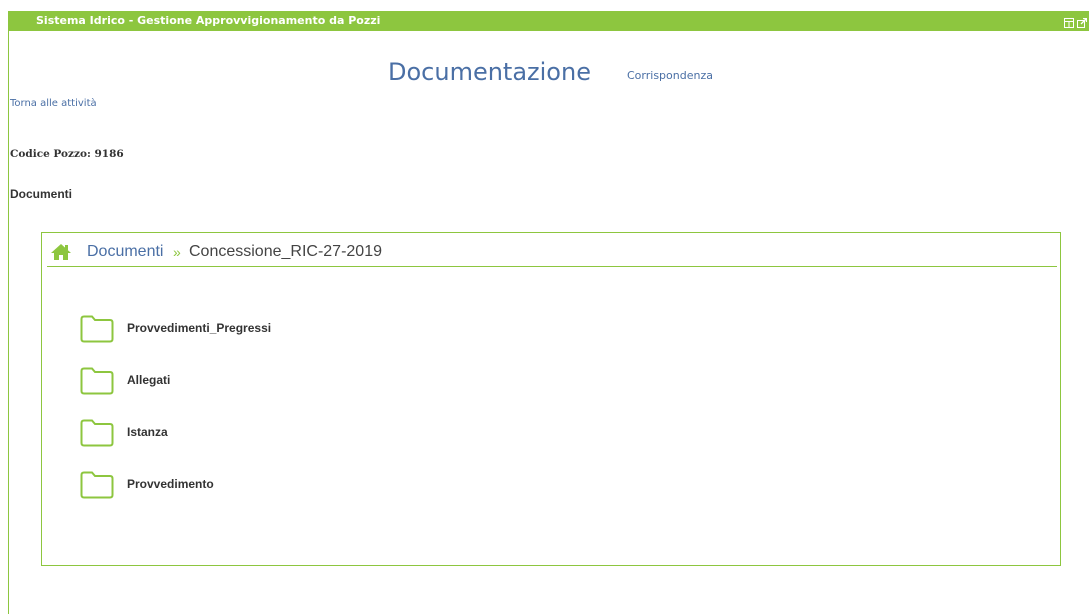 This screenshot has height=614, width=1089. Describe the element at coordinates (489, 72) in the screenshot. I see `page-title: Documentazione` at that location.